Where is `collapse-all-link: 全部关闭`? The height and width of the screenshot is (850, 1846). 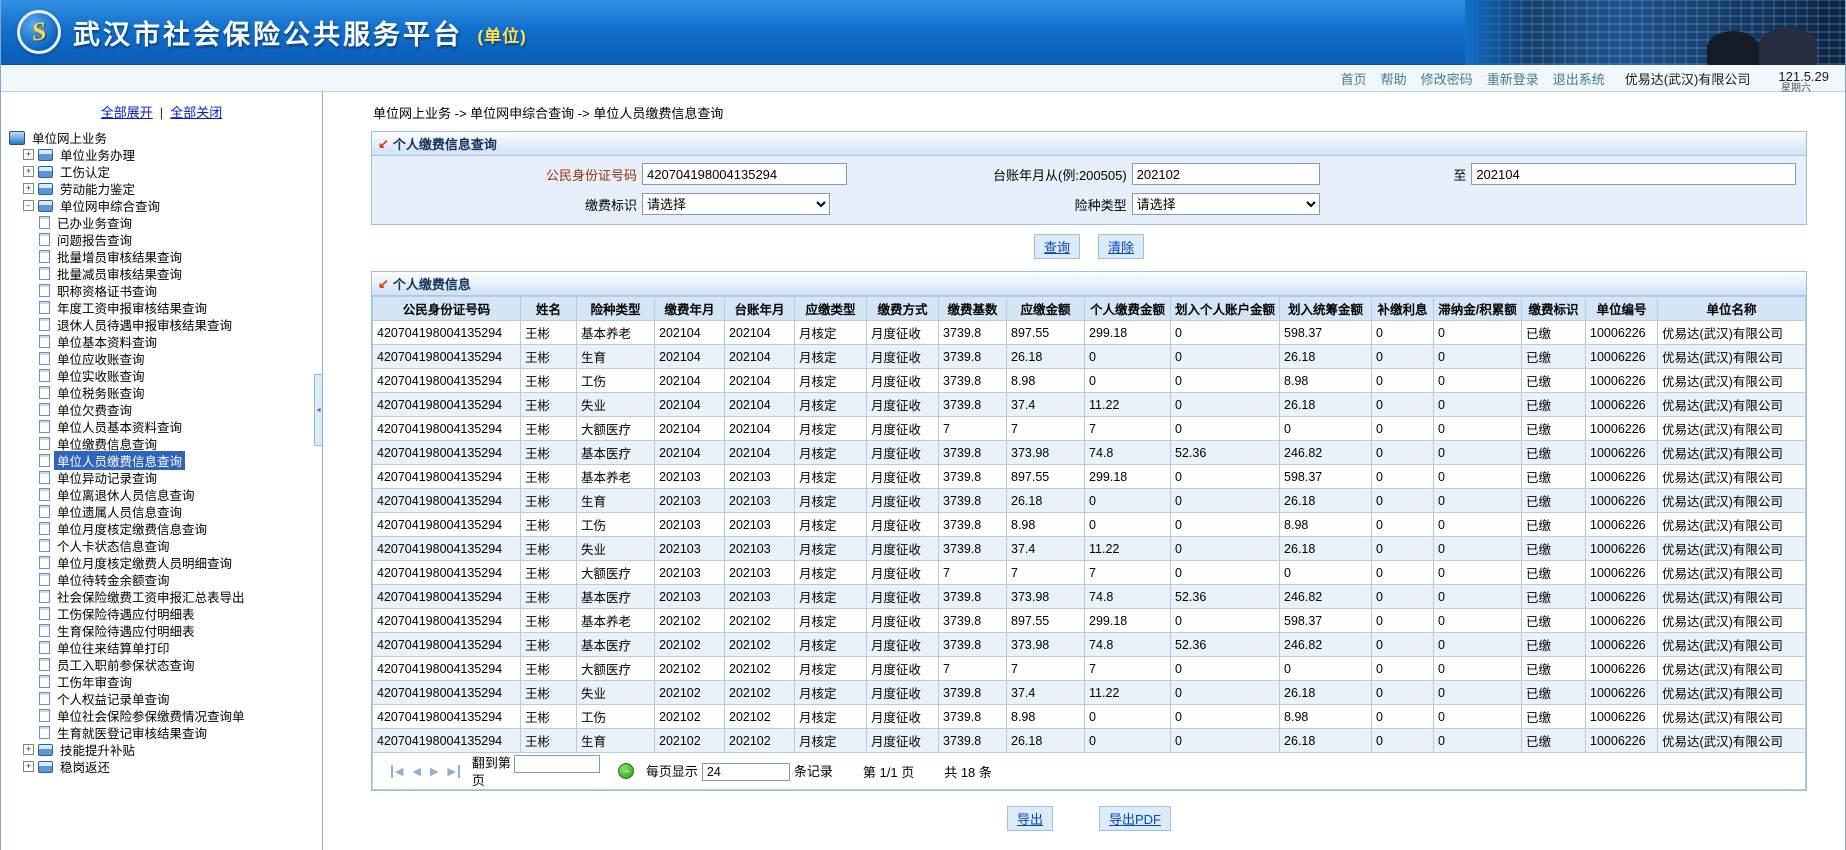
collapse-all-link: 全部关闭 is located at coordinates (196, 112).